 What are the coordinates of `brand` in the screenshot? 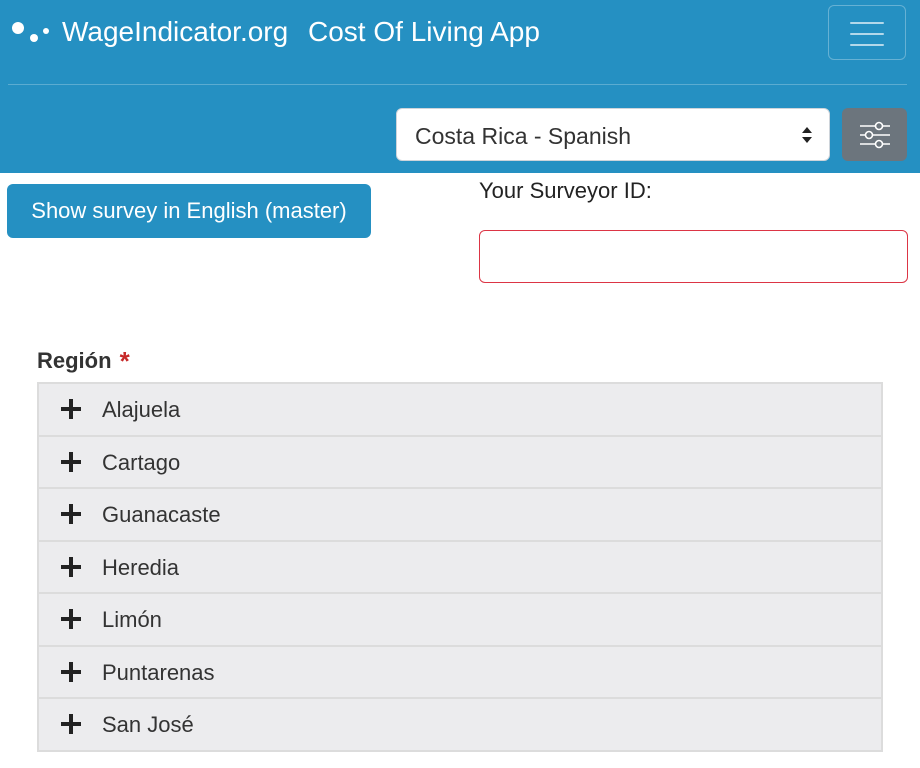 It's located at (30, 34).